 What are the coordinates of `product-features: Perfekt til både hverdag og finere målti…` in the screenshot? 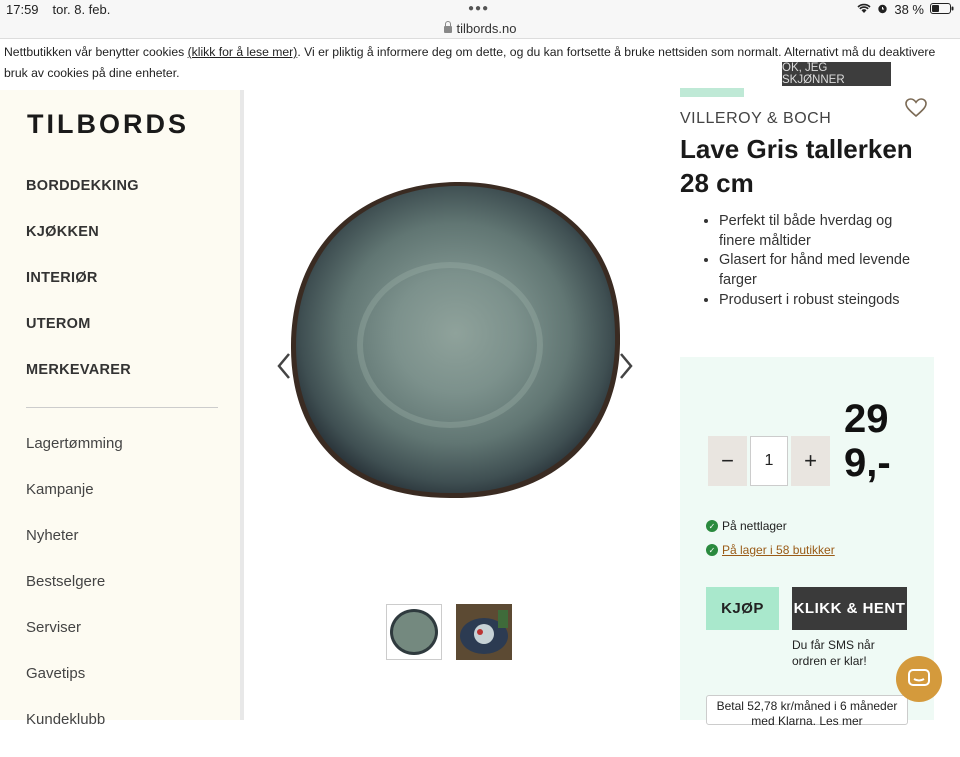 It's located at (807, 261).